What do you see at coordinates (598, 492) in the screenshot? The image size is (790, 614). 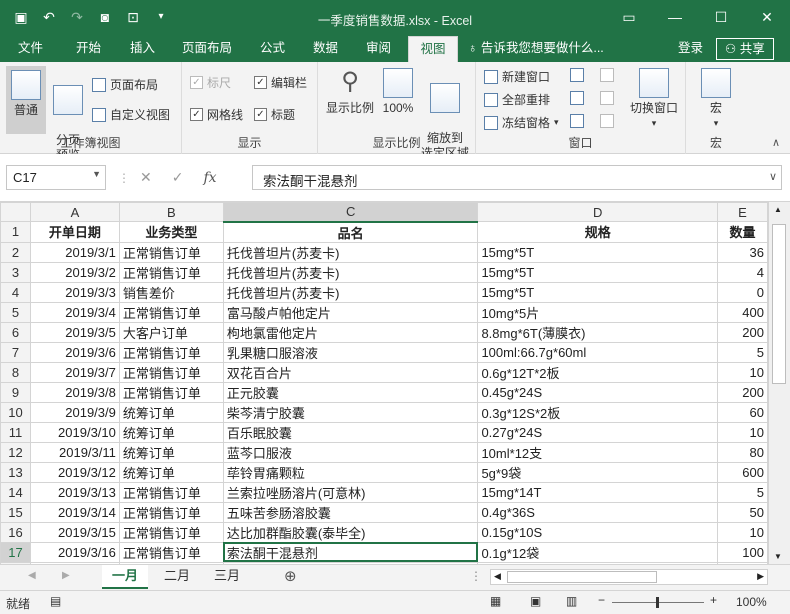 I see `cell: 15mg*14T` at bounding box center [598, 492].